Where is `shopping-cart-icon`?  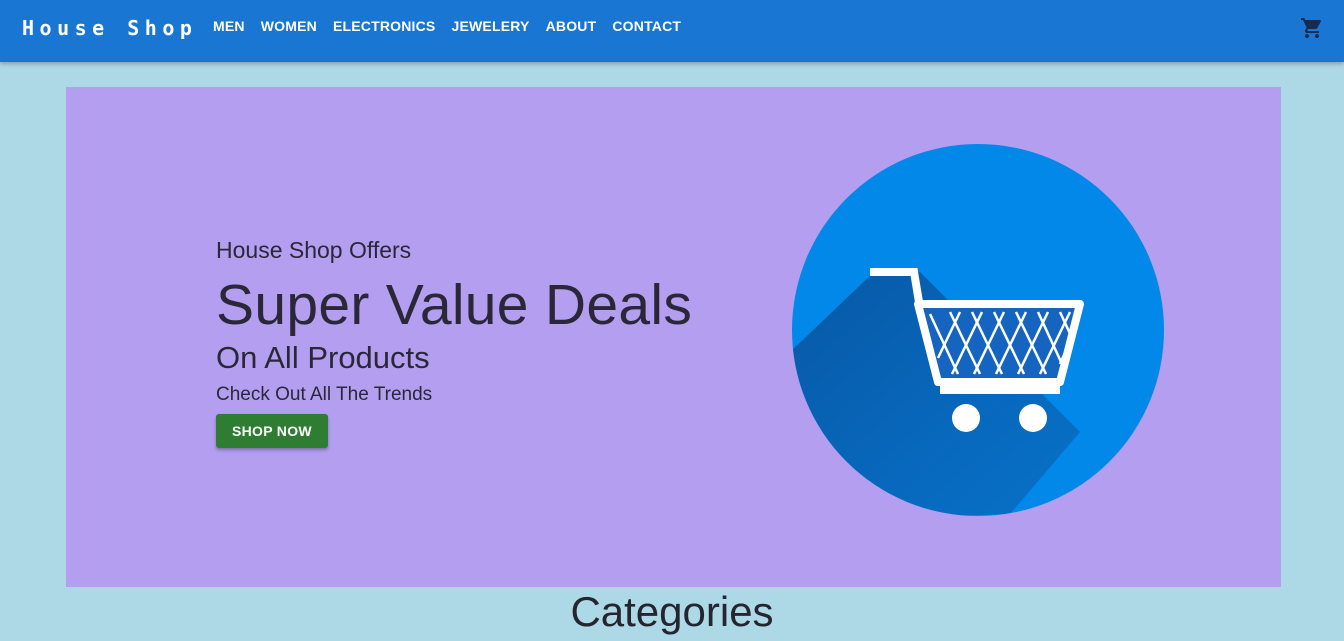 shopping-cart-icon is located at coordinates (1311, 28).